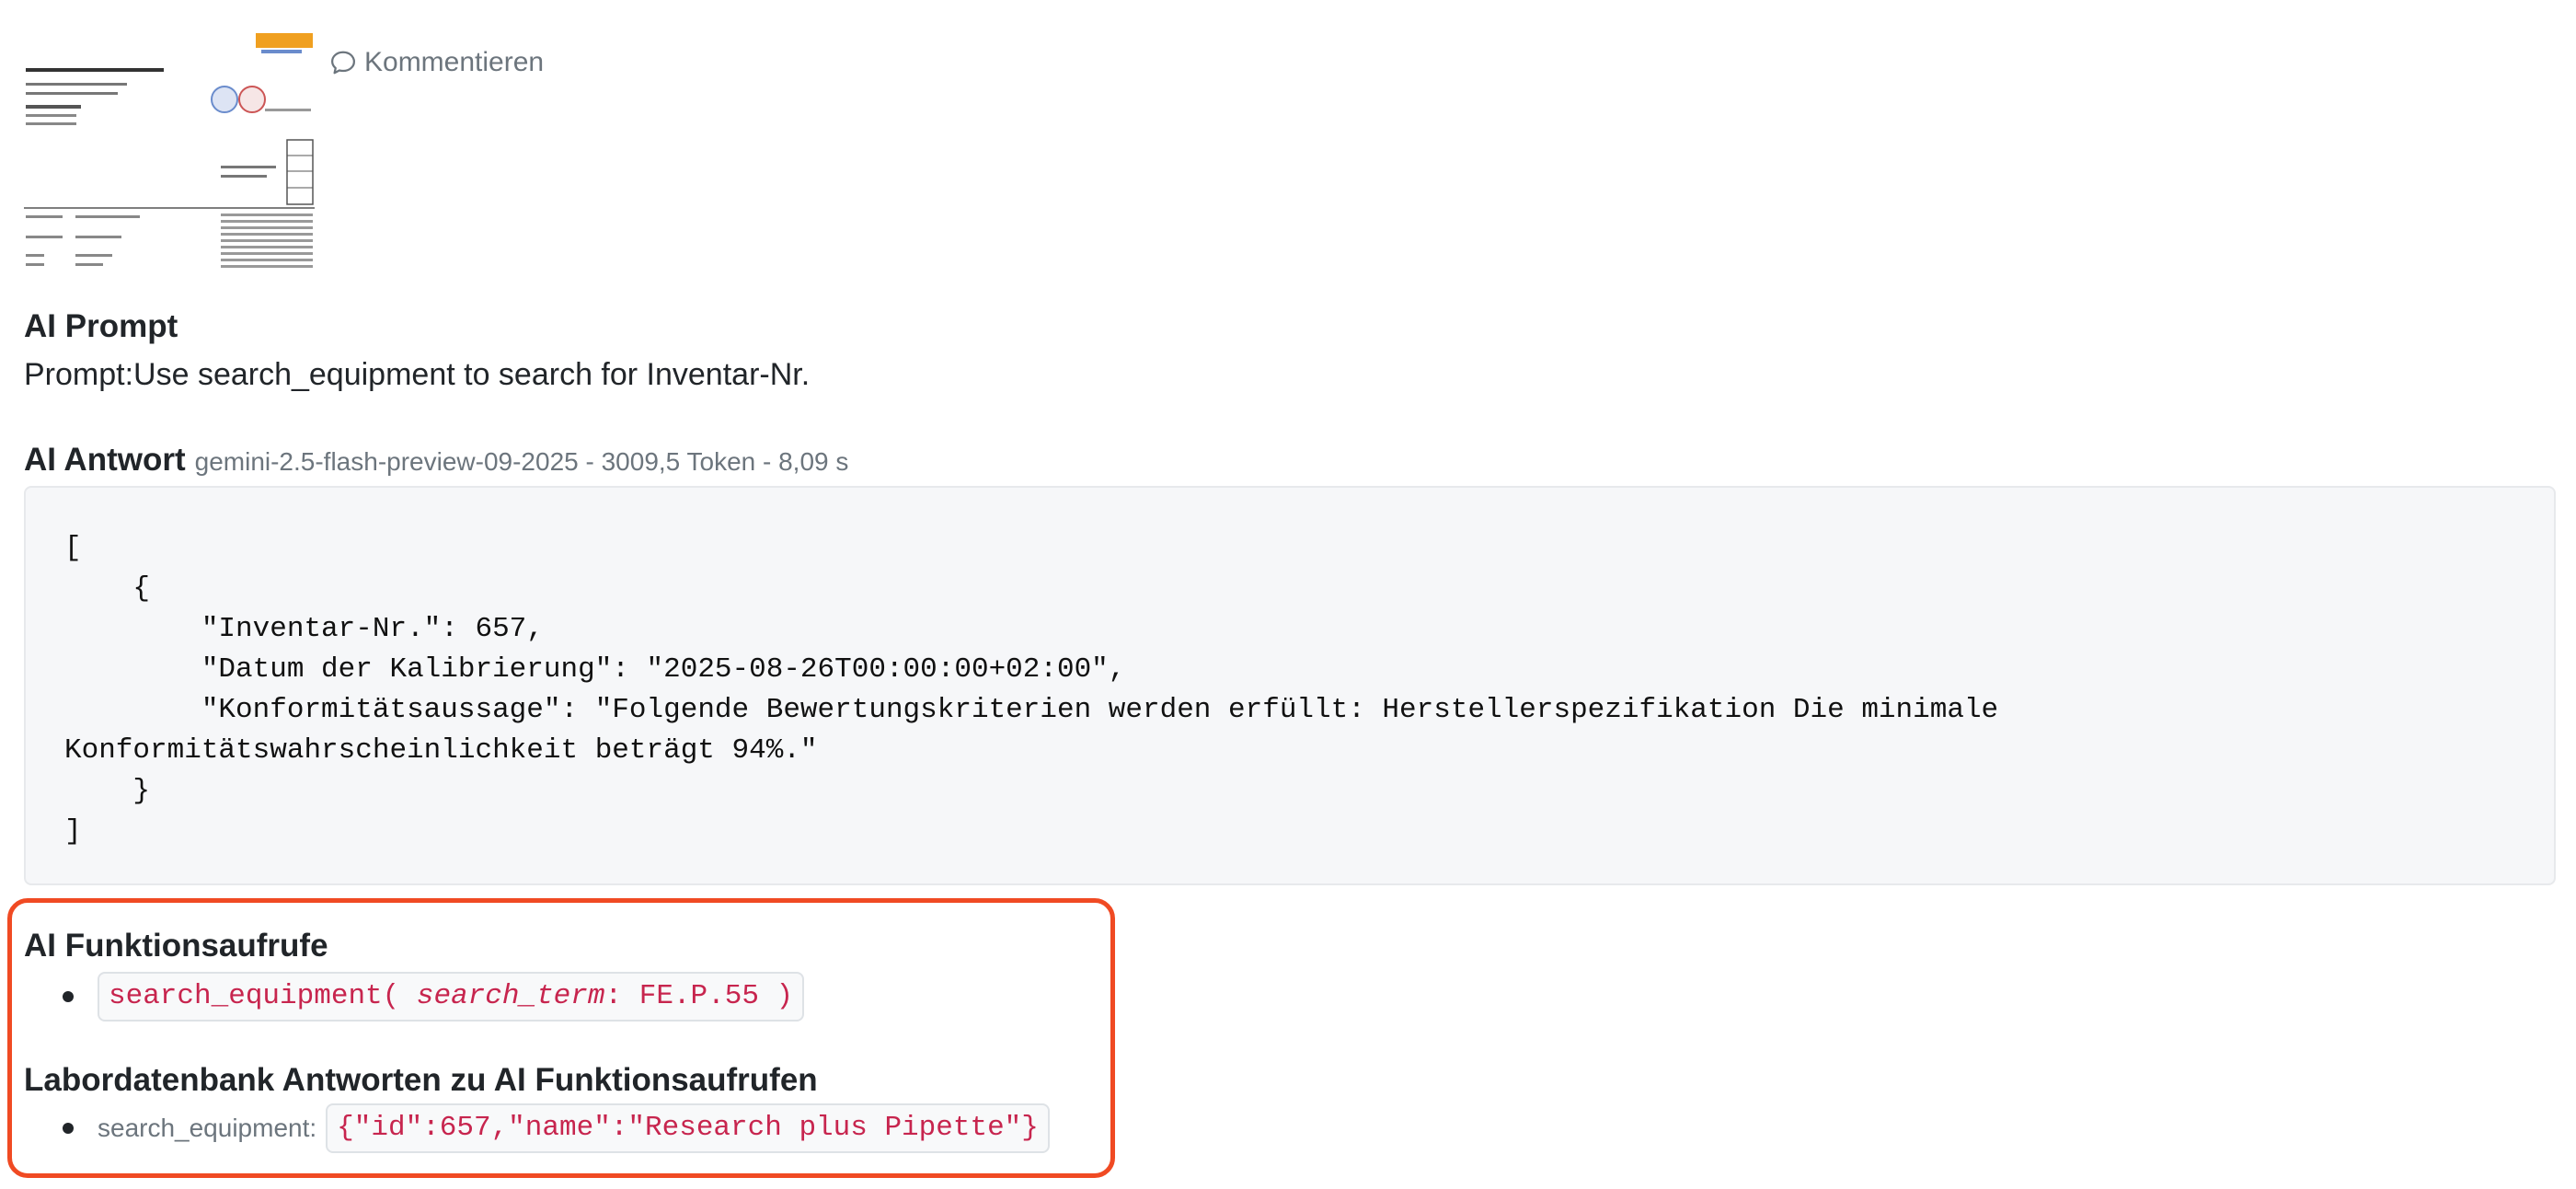 The image size is (2576, 1189). I want to click on calibration-certificate-thumbnail-image, so click(169, 150).